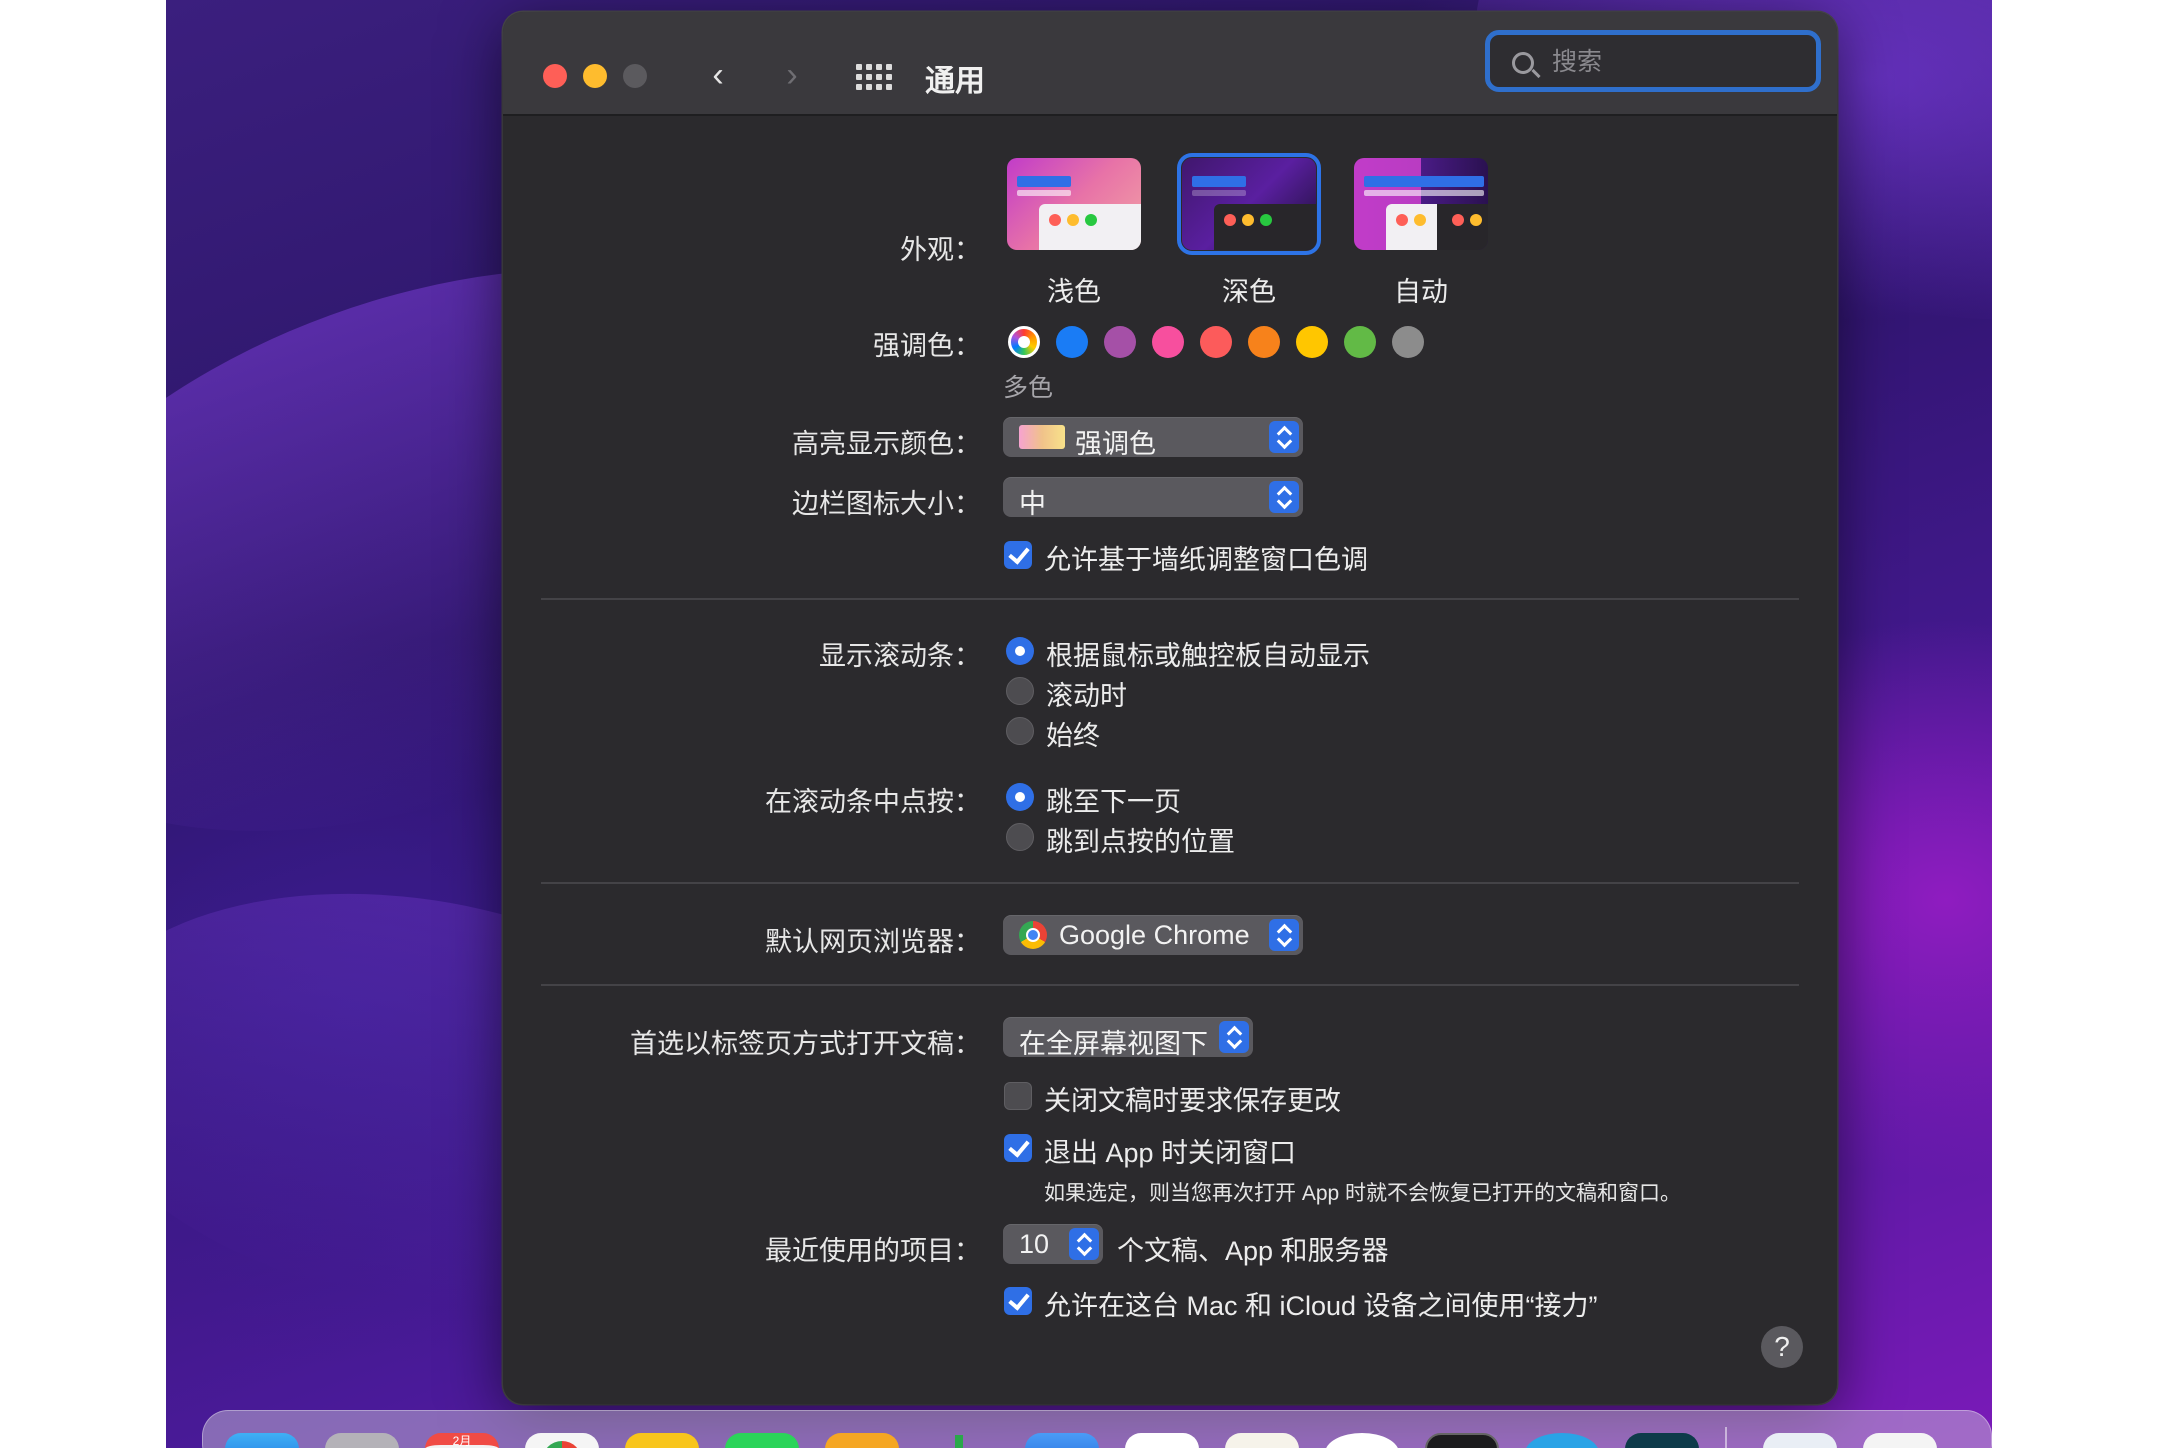  Describe the element at coordinates (886, 444) in the screenshot. I see `highlight-color-label: 高亮显示颜色：` at that location.